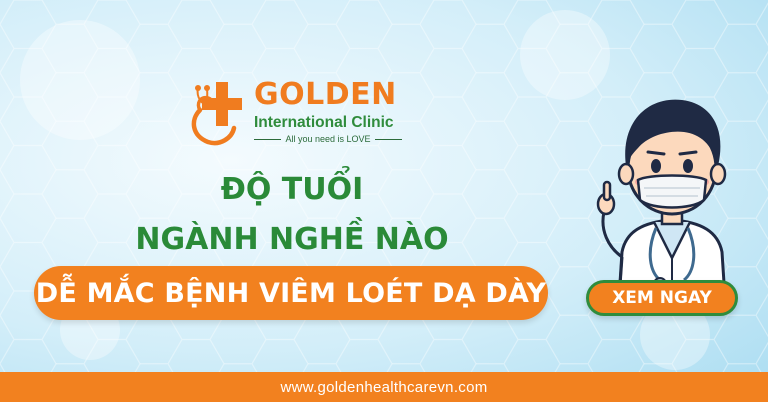  I want to click on website-url-link: www.goldenhealthcarevn.com, so click(383, 387).